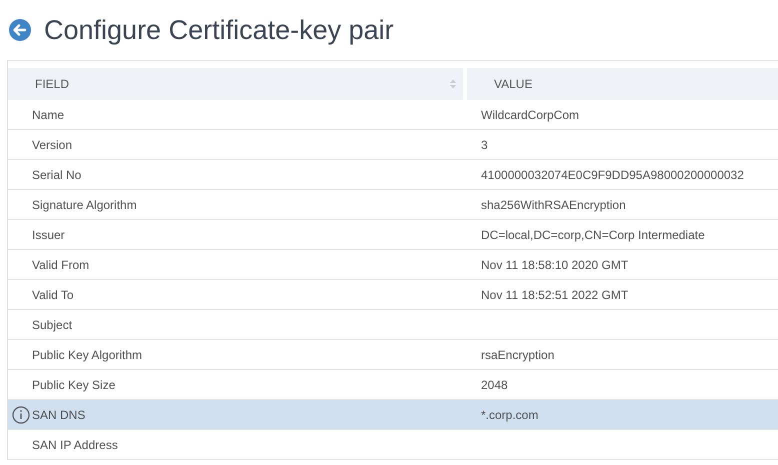 The height and width of the screenshot is (465, 778). Describe the element at coordinates (393, 445) in the screenshot. I see `table-row: SAN IP Address` at that location.